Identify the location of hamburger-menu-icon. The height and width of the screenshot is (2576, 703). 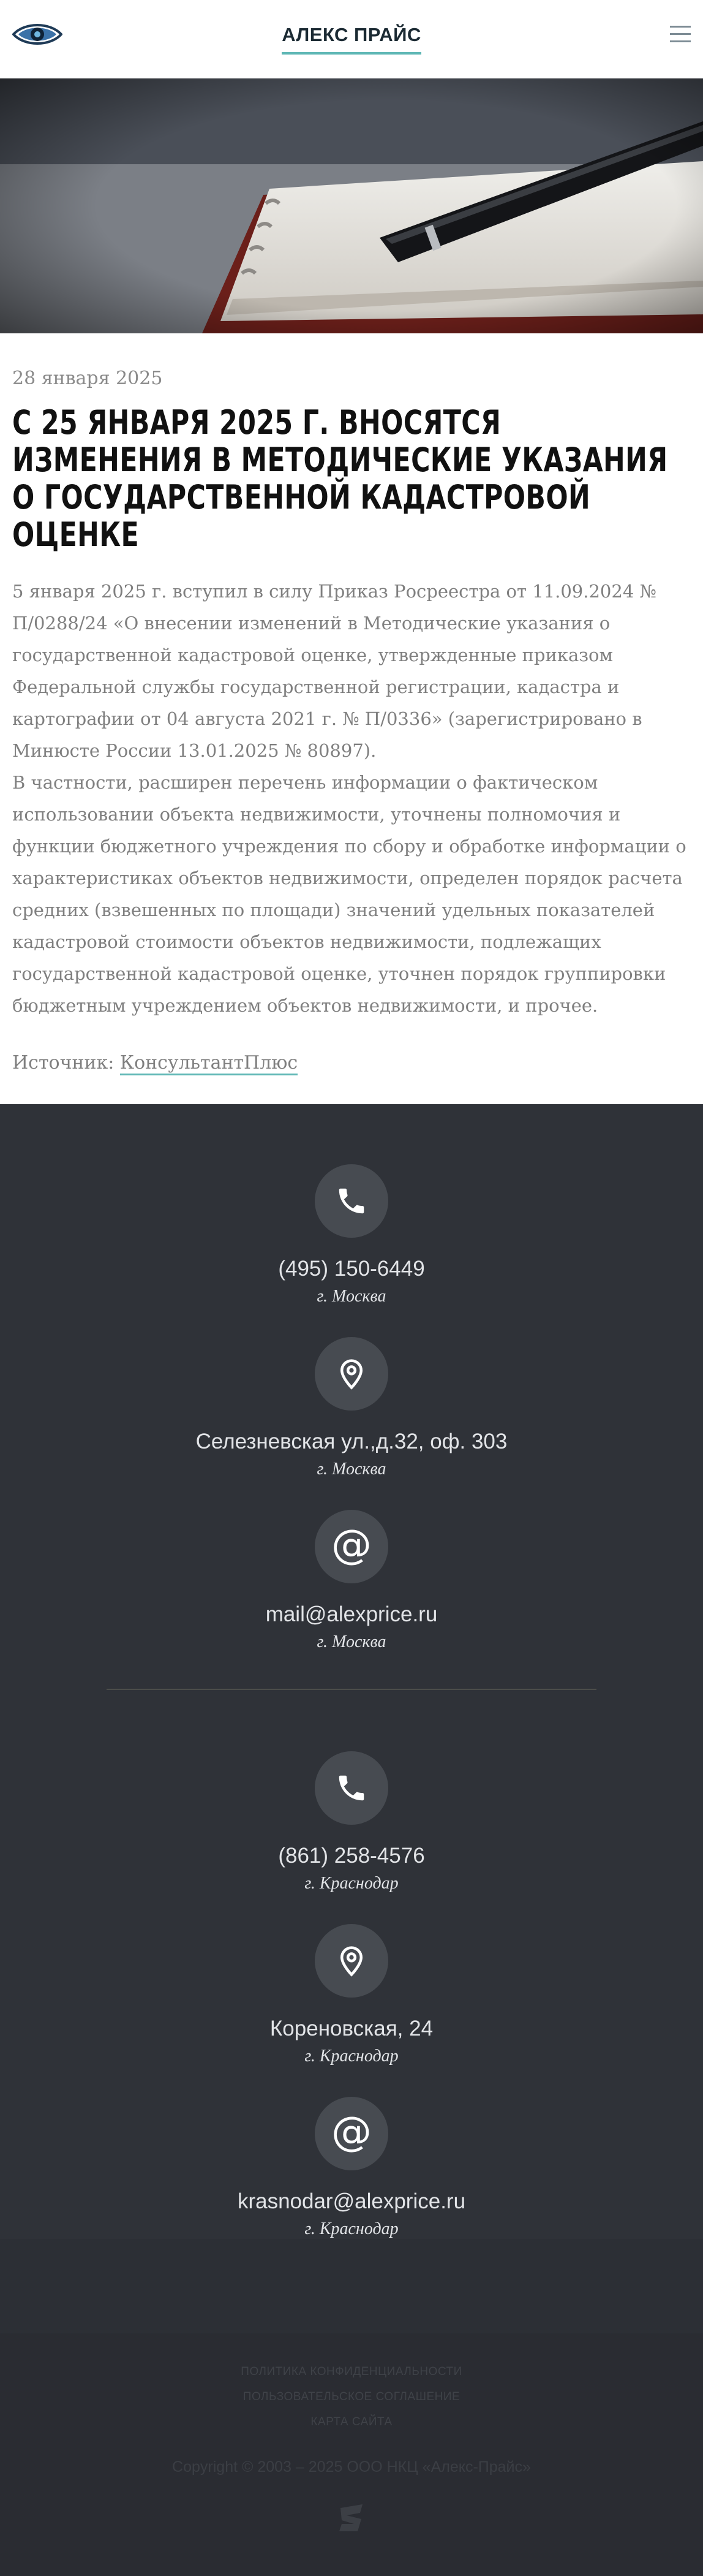
(680, 34).